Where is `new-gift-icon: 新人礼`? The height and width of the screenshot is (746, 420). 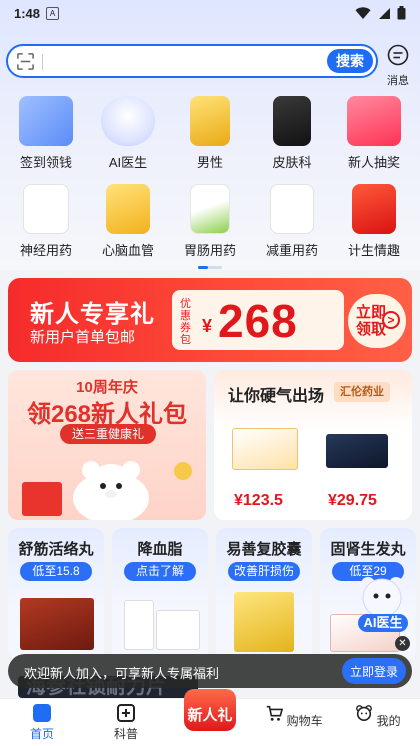 new-gift-icon: 新人礼 is located at coordinates (210, 710).